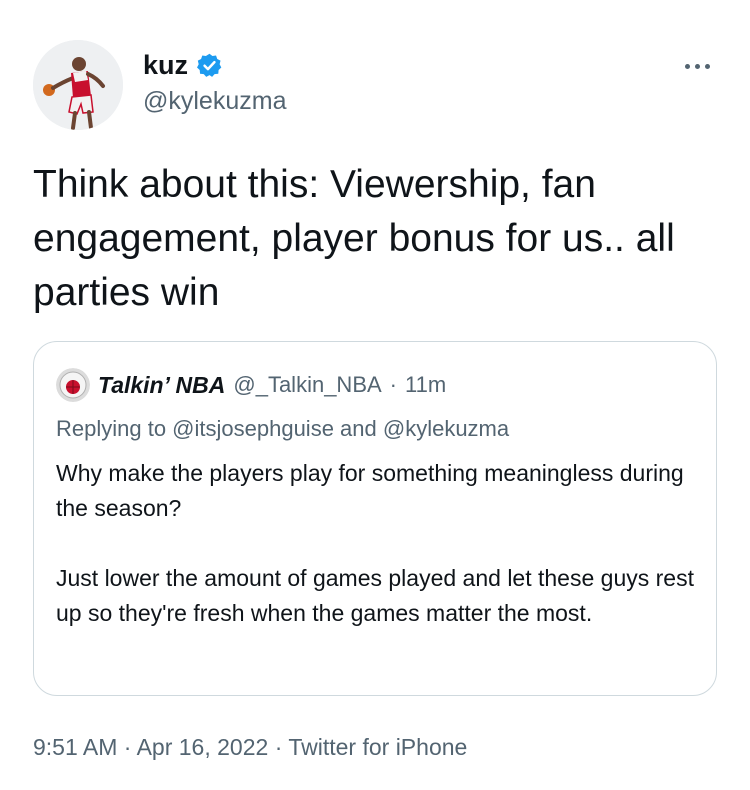 Image resolution: width=750 pixels, height=790 pixels. I want to click on tweet-source: Twitter for iPhone, so click(377, 747).